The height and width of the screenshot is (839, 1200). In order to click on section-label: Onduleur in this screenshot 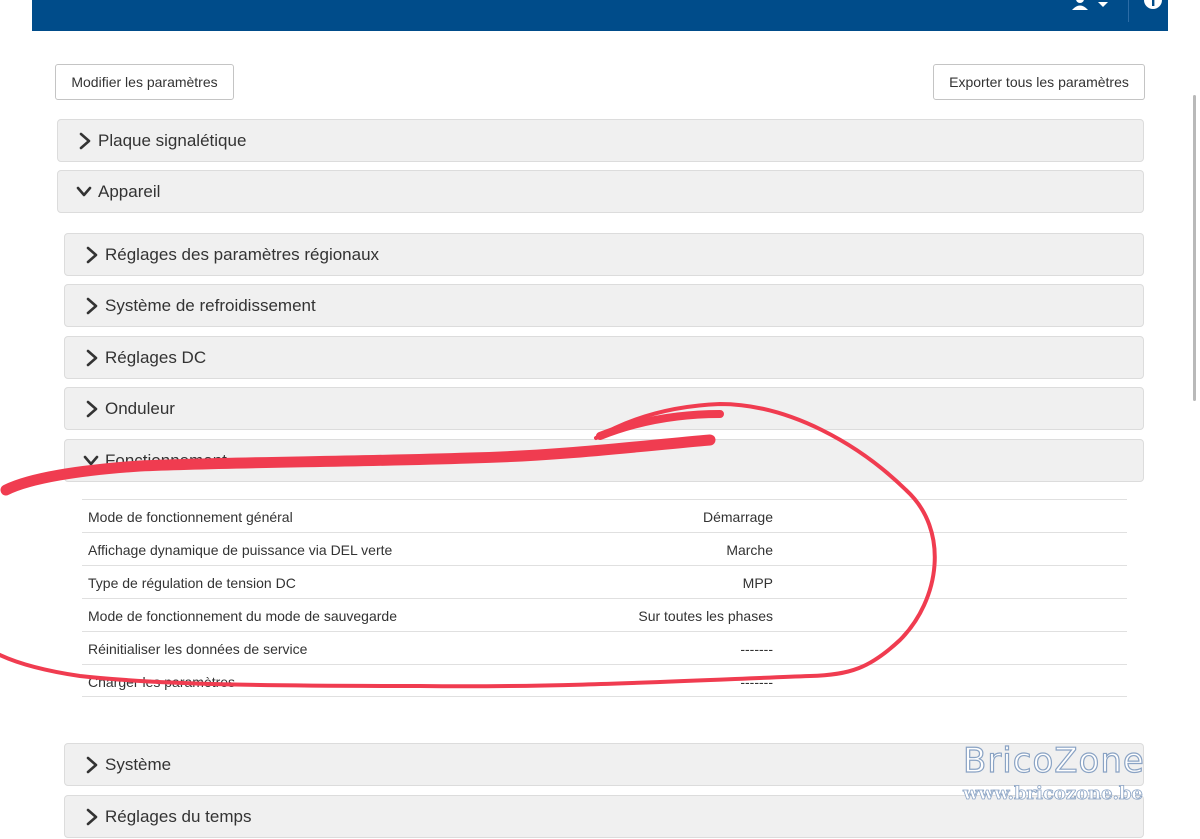, I will do `click(140, 408)`.